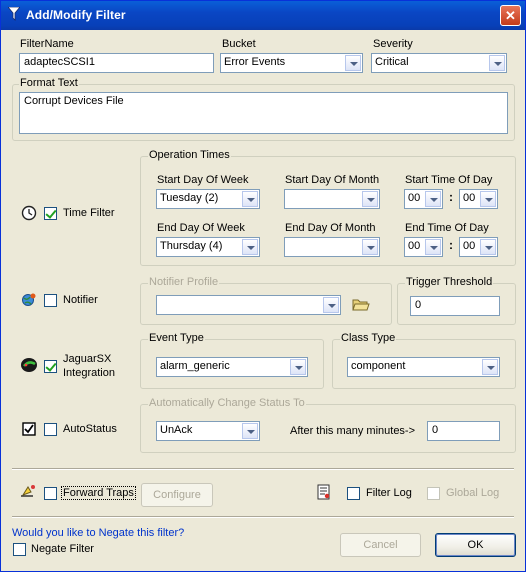 The image size is (526, 572). What do you see at coordinates (449, 282) in the screenshot?
I see `trigger-threshold-label: Trigger Threshold` at bounding box center [449, 282].